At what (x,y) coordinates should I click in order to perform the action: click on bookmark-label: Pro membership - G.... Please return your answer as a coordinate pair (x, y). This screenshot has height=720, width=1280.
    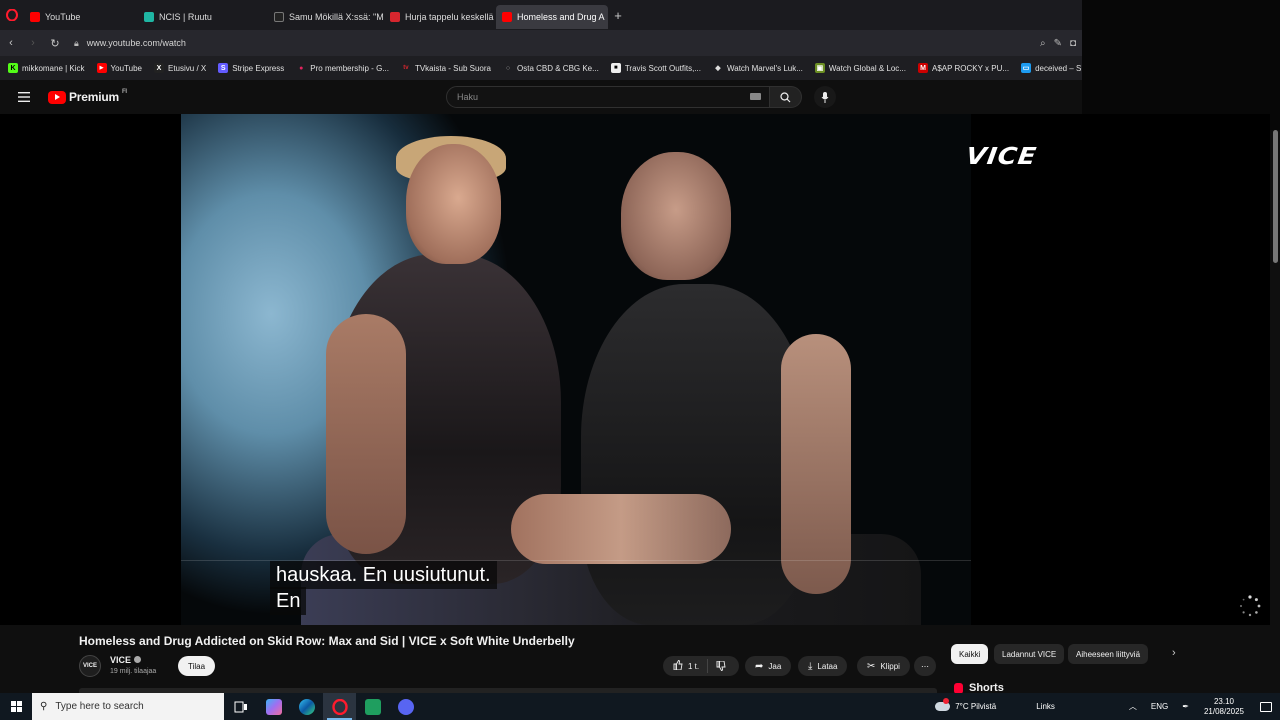
    Looking at the image, I should click on (349, 68).